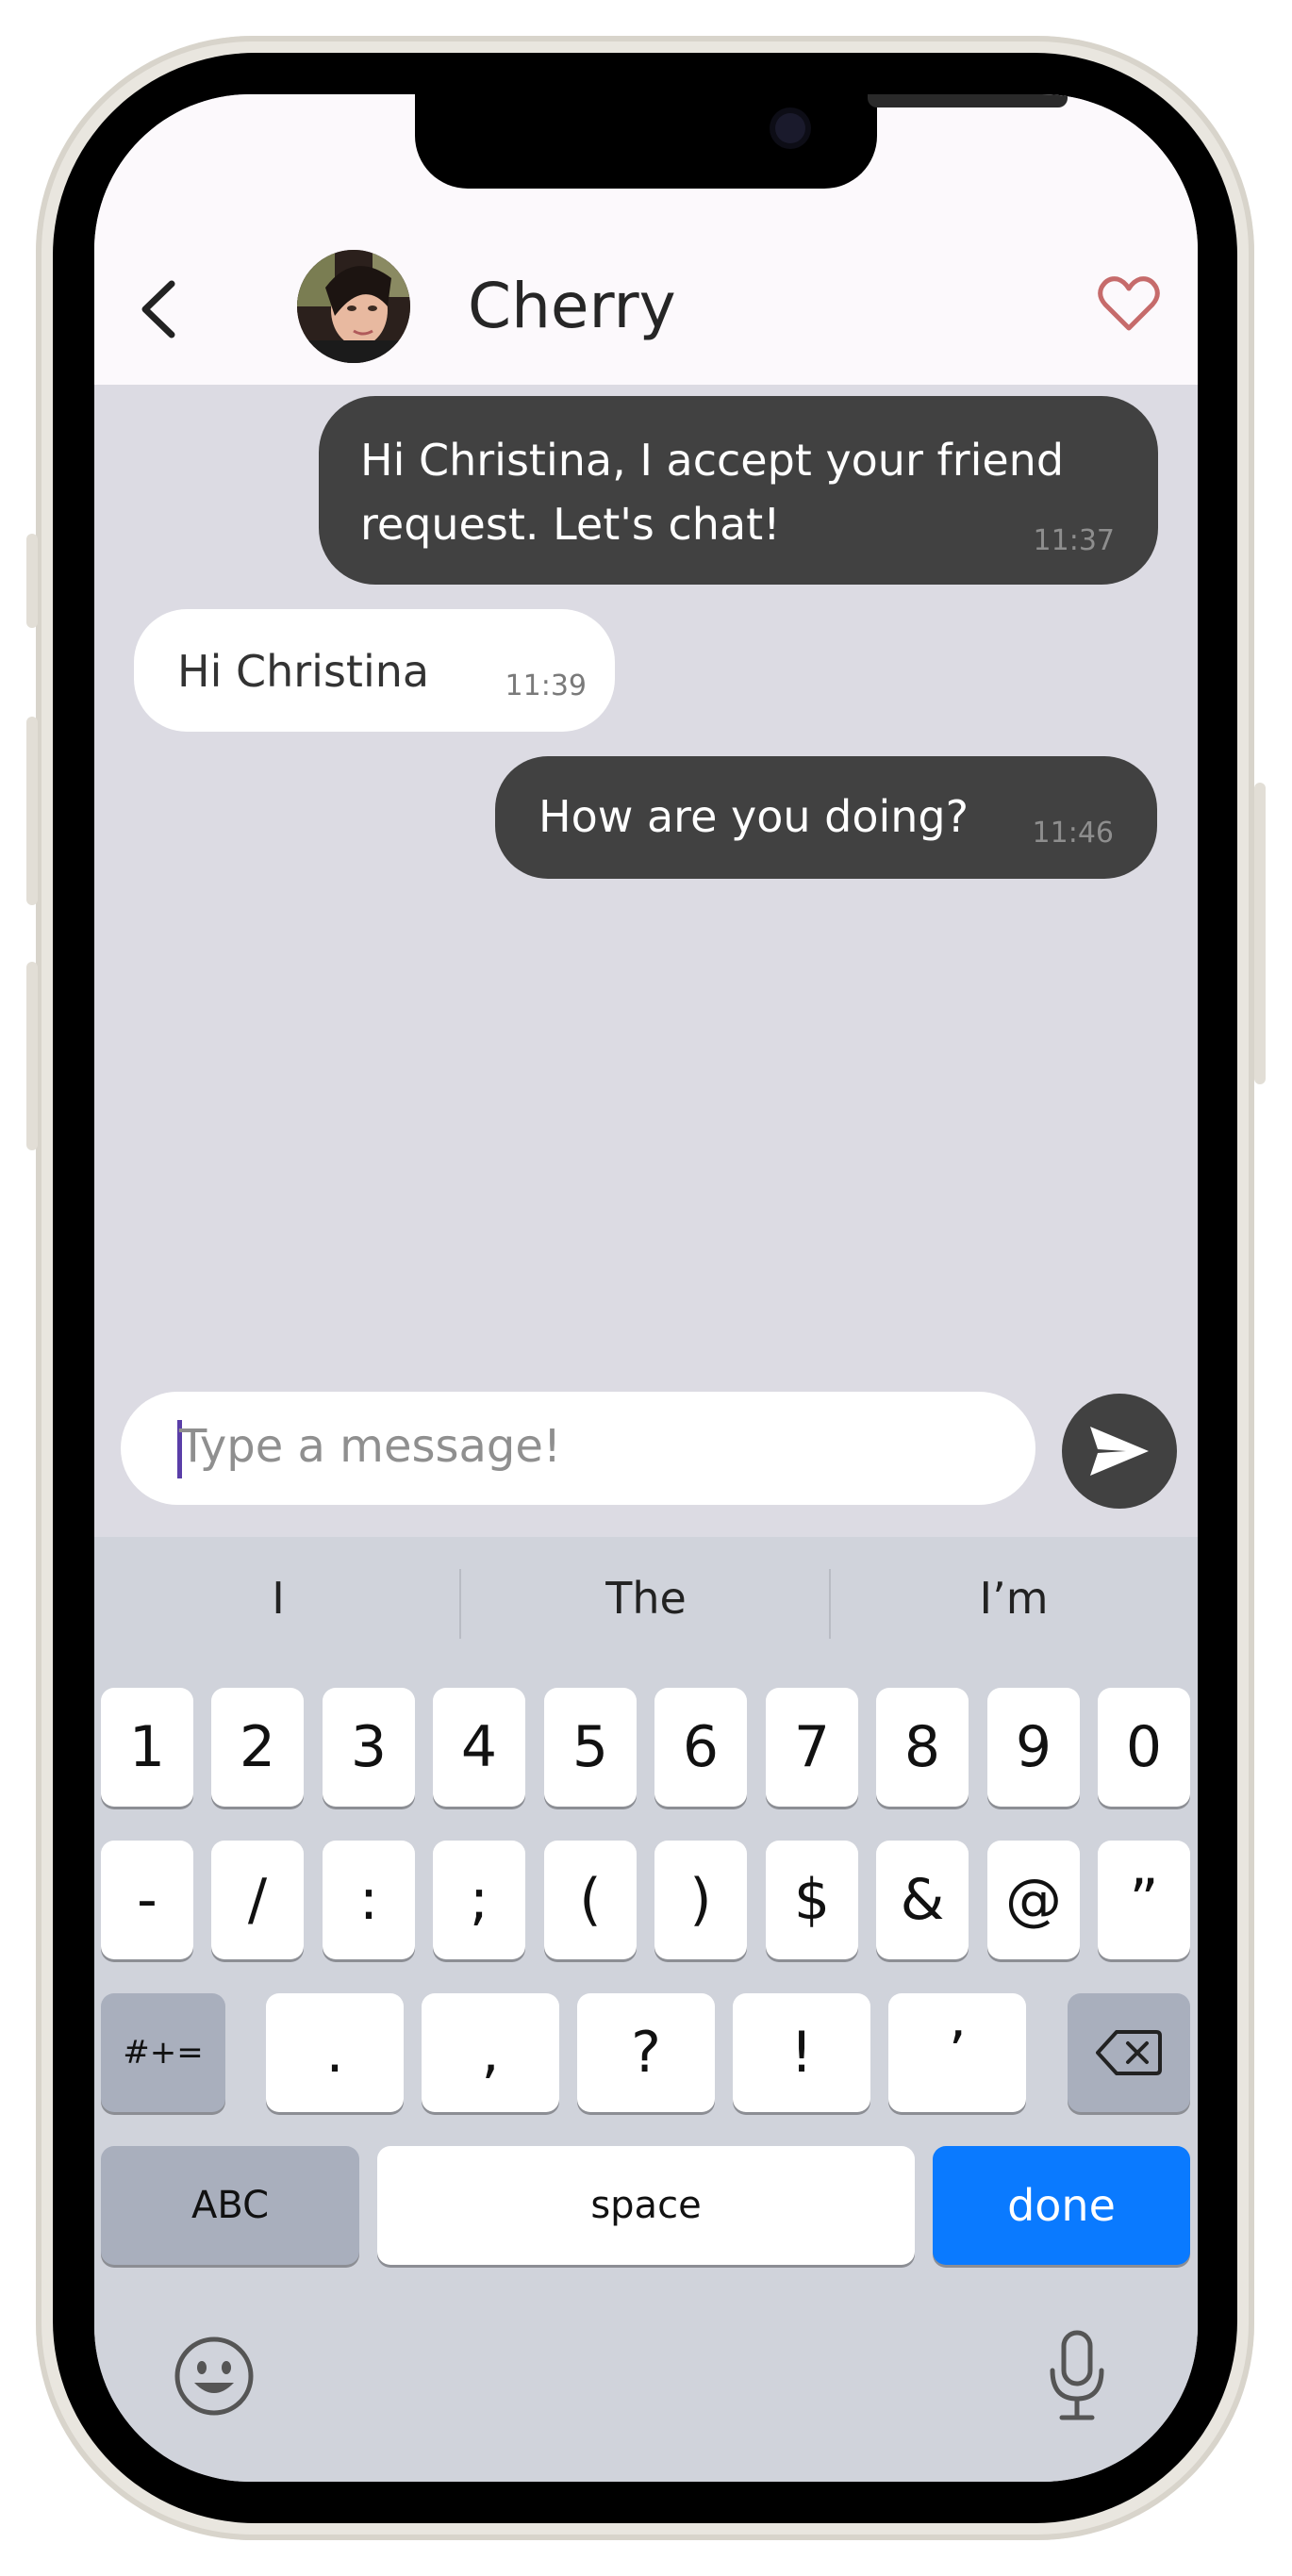 The width and height of the screenshot is (1292, 2576). What do you see at coordinates (546, 685) in the screenshot?
I see `message-time: 11:39` at bounding box center [546, 685].